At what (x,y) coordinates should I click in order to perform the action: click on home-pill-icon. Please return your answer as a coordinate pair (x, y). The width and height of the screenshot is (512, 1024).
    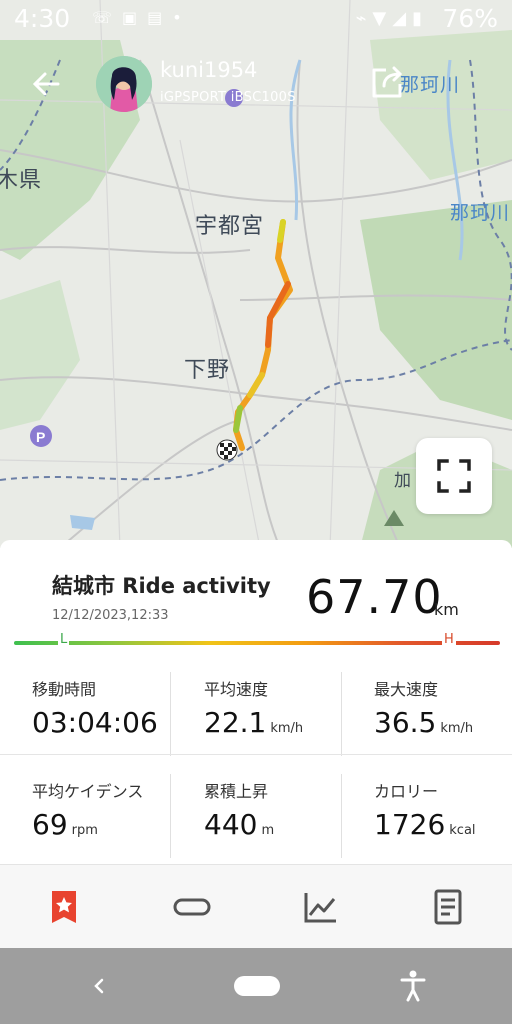
    Looking at the image, I should click on (257, 986).